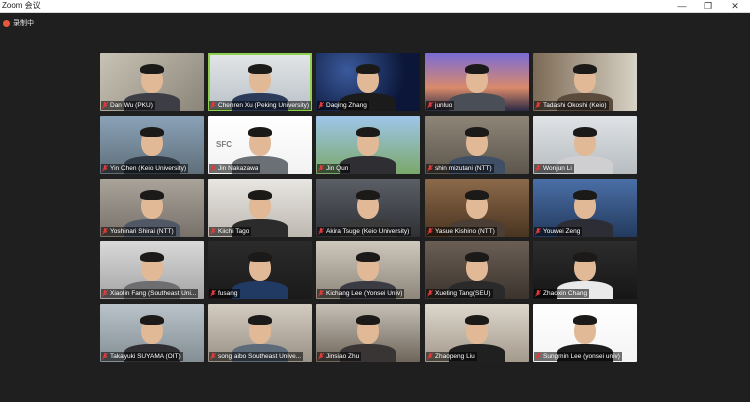  What do you see at coordinates (260, 208) in the screenshot?
I see `participant-tile: Kiichi Tago` at bounding box center [260, 208].